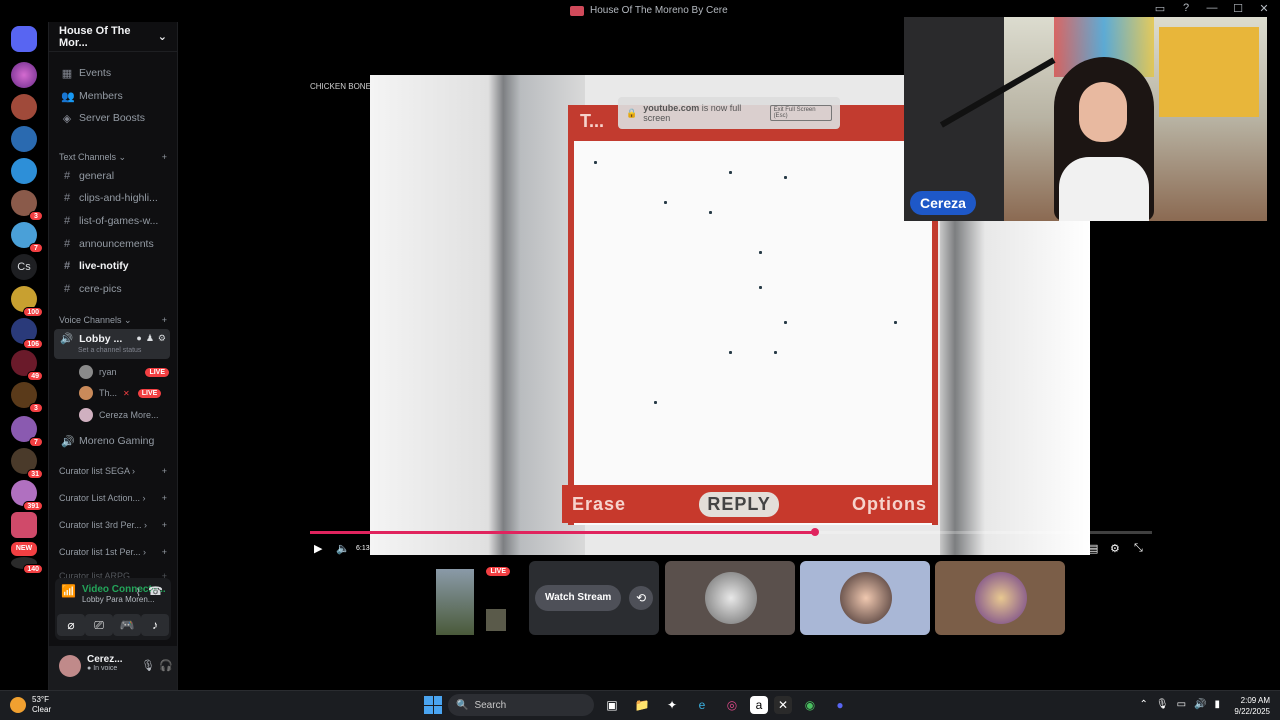 This screenshot has height=720, width=1280. I want to click on soundboard-button: ♪, so click(155, 625).